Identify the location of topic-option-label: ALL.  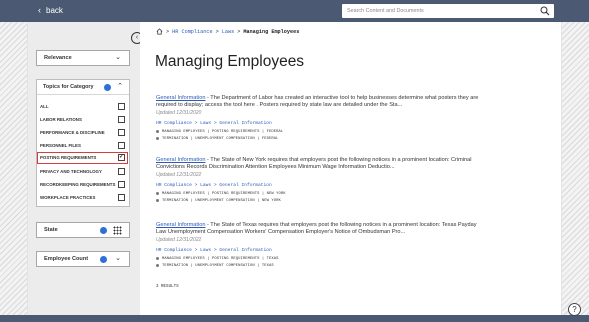
(44, 106).